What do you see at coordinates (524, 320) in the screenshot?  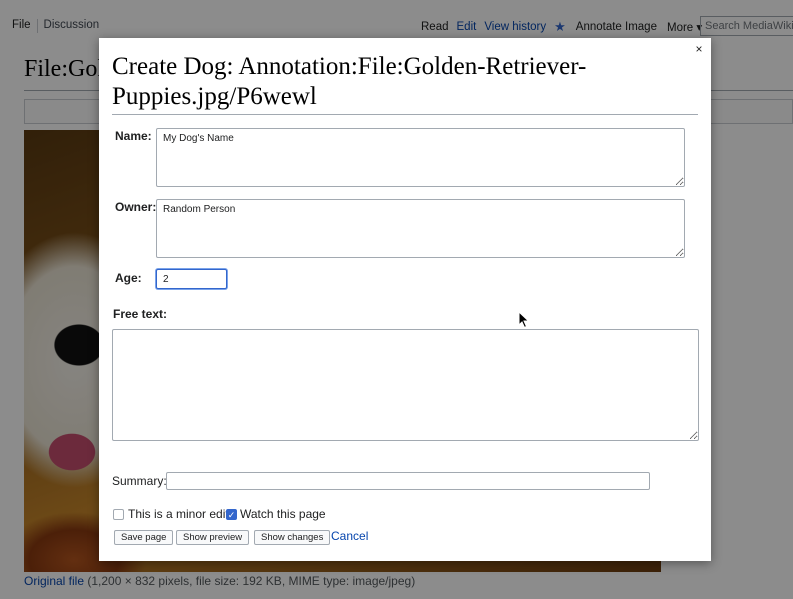 I see `mouse-pointer-icon` at bounding box center [524, 320].